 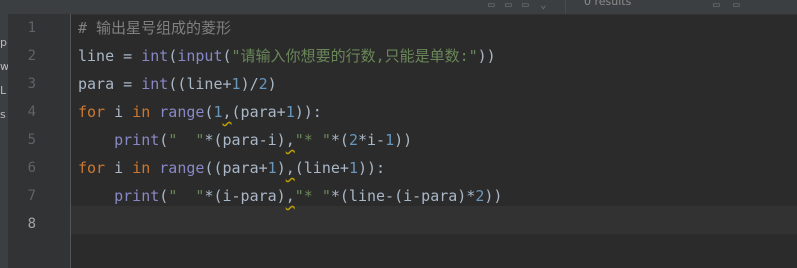 I want to click on code-token: ((para+, so click(x=236, y=168).